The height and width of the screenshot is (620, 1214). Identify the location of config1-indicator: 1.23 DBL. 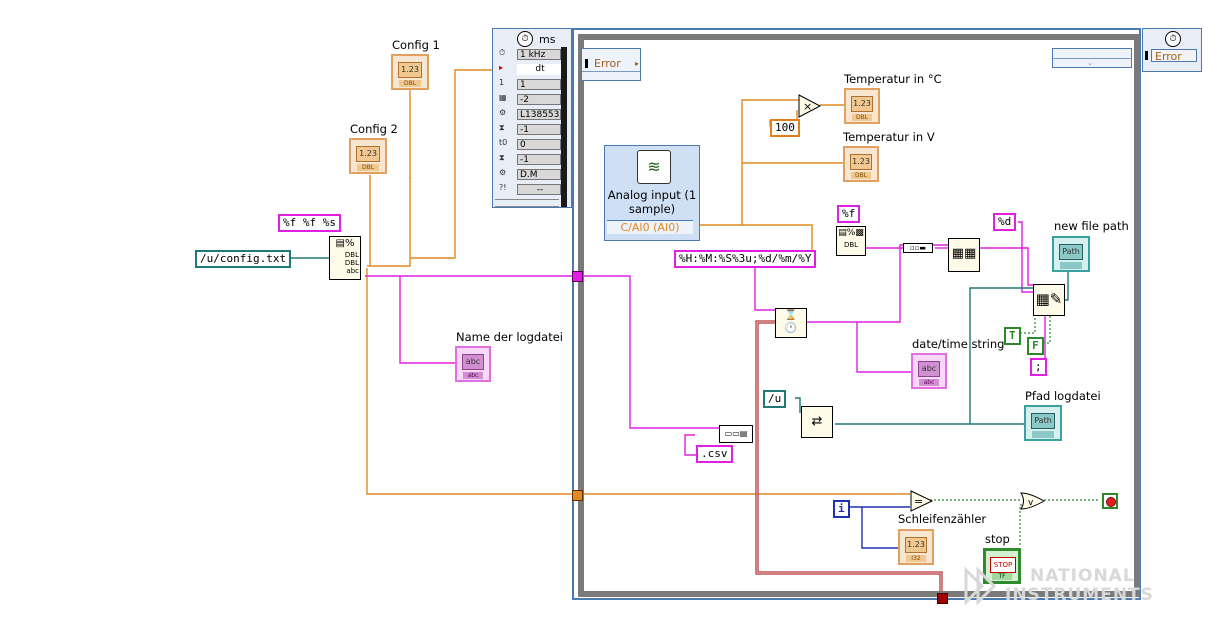
(410, 72).